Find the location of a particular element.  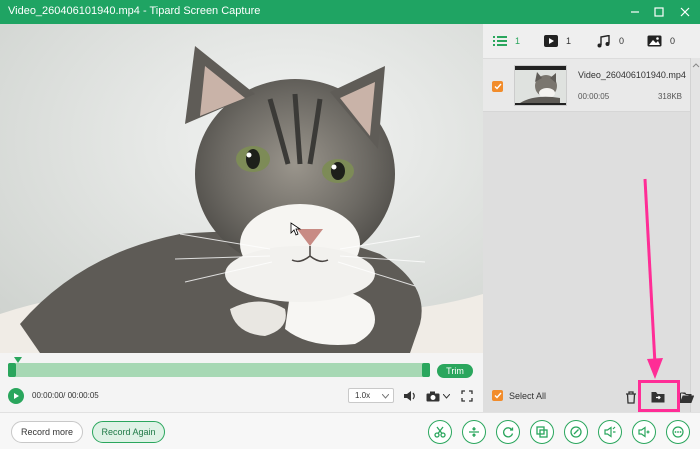

scroll-up-icon is located at coordinates (696, 65).